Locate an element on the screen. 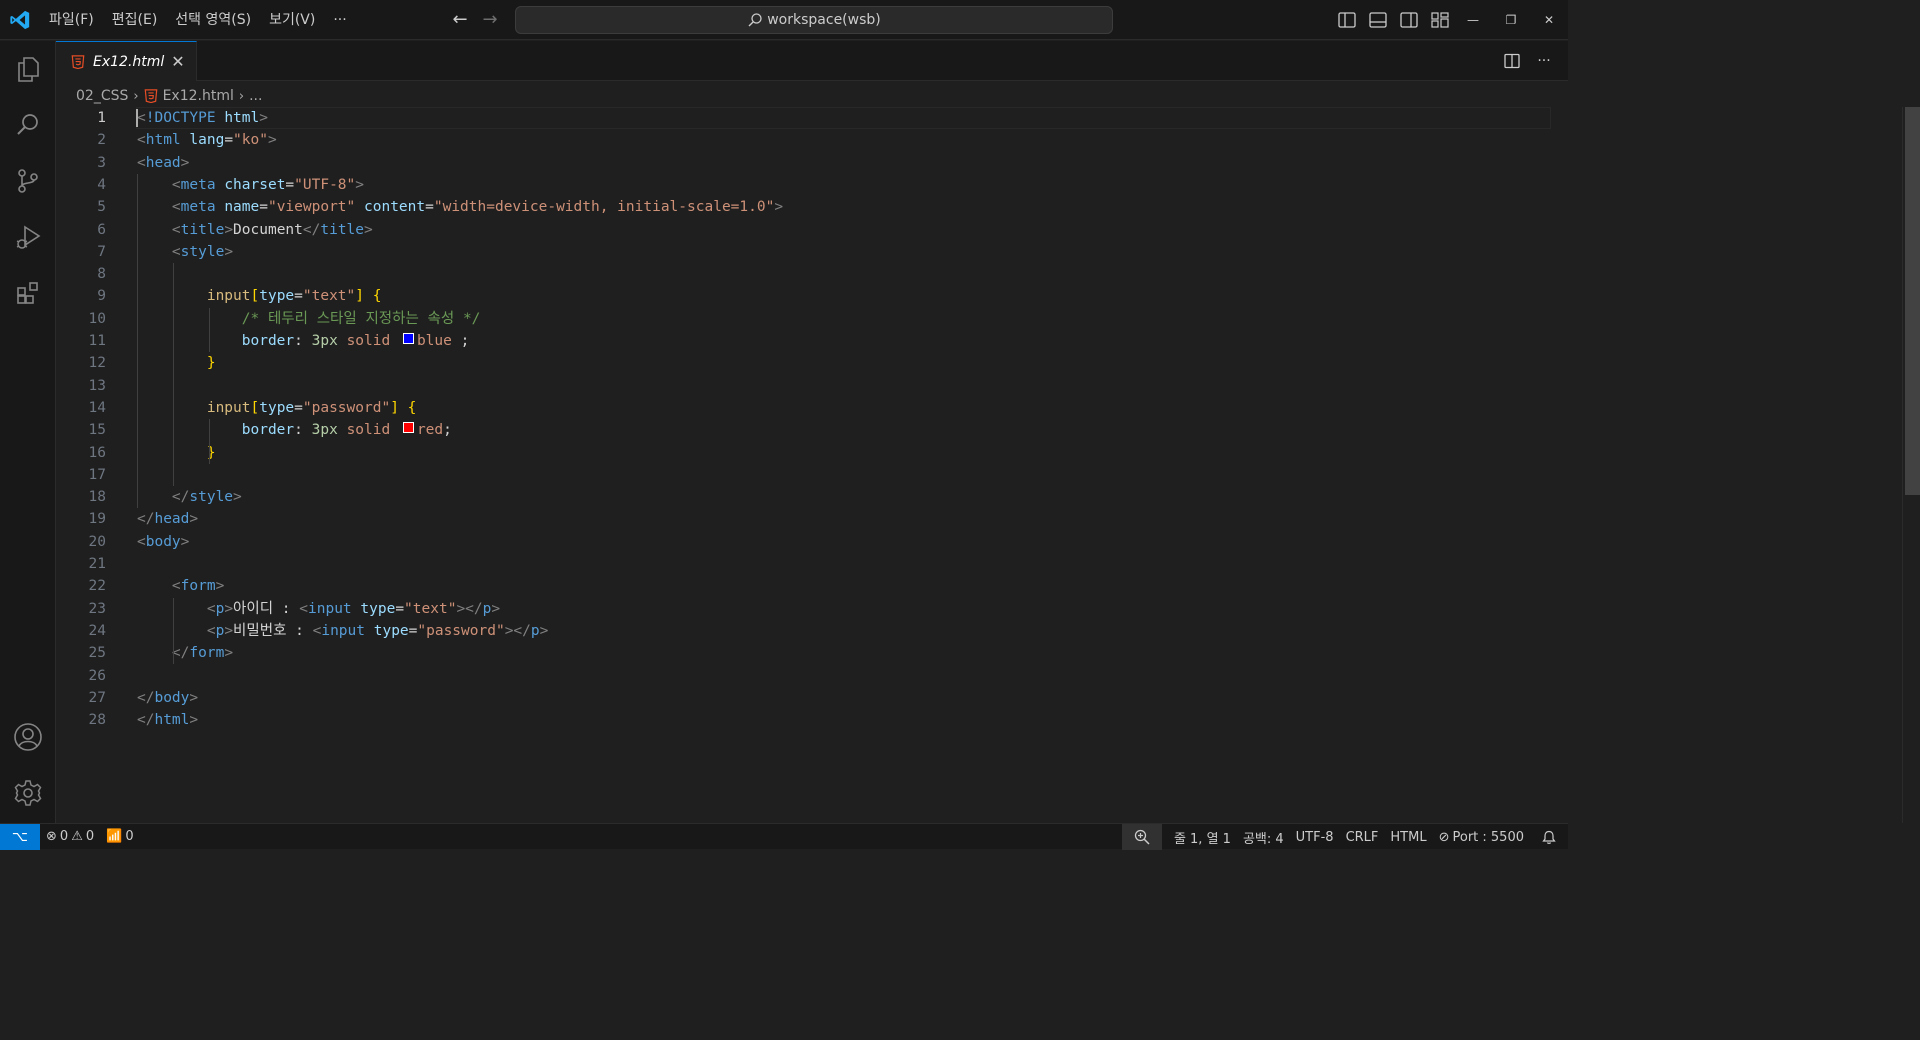 The width and height of the screenshot is (1920, 1040). code-line: 26 is located at coordinates (801, 676).